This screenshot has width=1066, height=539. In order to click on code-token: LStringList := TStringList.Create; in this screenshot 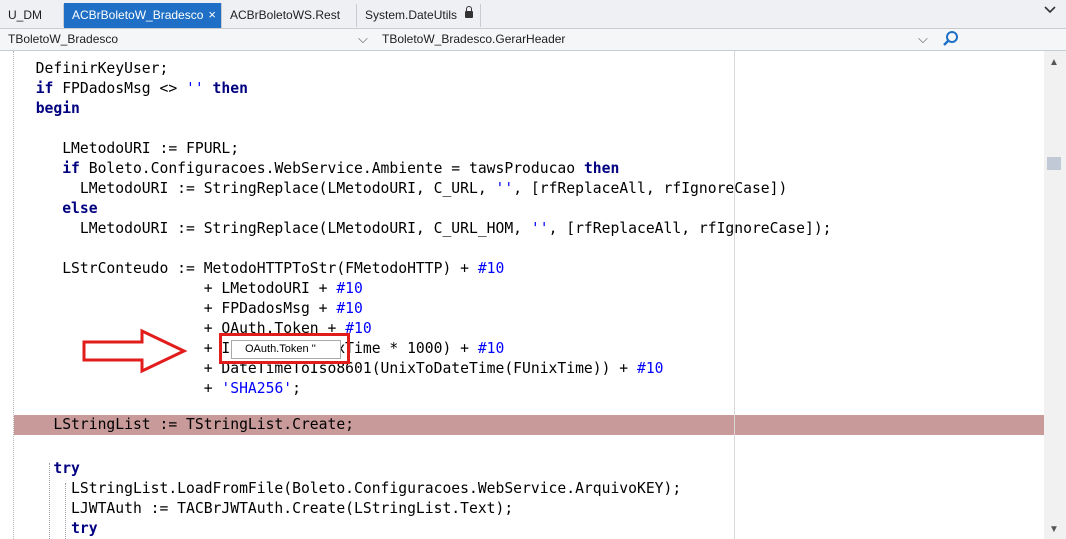, I will do `click(186, 424)`.